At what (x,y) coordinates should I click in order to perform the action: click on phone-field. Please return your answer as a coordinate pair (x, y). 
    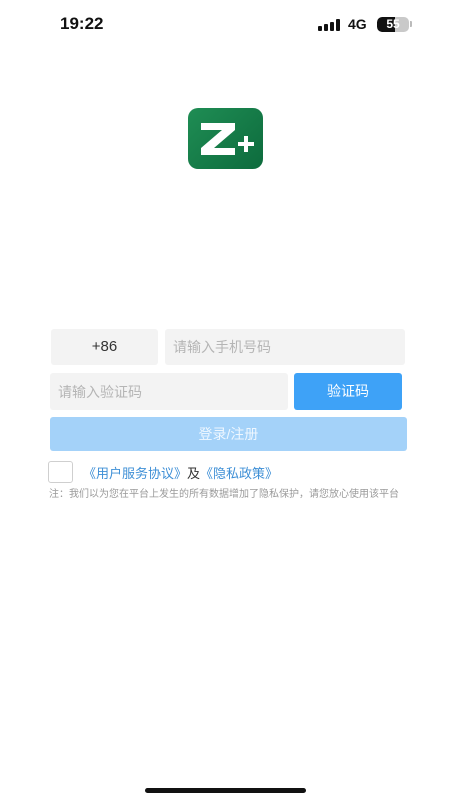
    Looking at the image, I should click on (285, 347).